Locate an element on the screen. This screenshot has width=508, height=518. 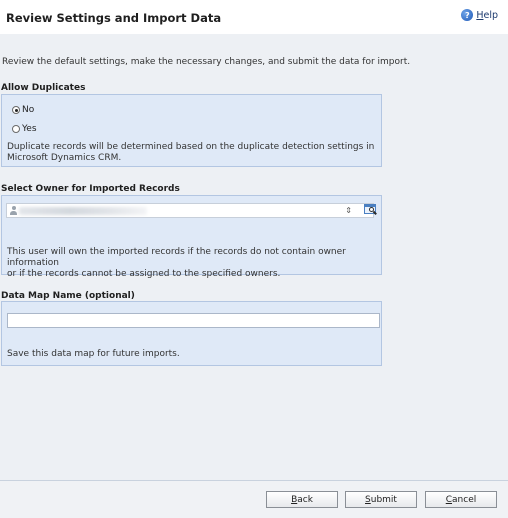
duplicates-yes-option: Yes is located at coordinates (24, 129).